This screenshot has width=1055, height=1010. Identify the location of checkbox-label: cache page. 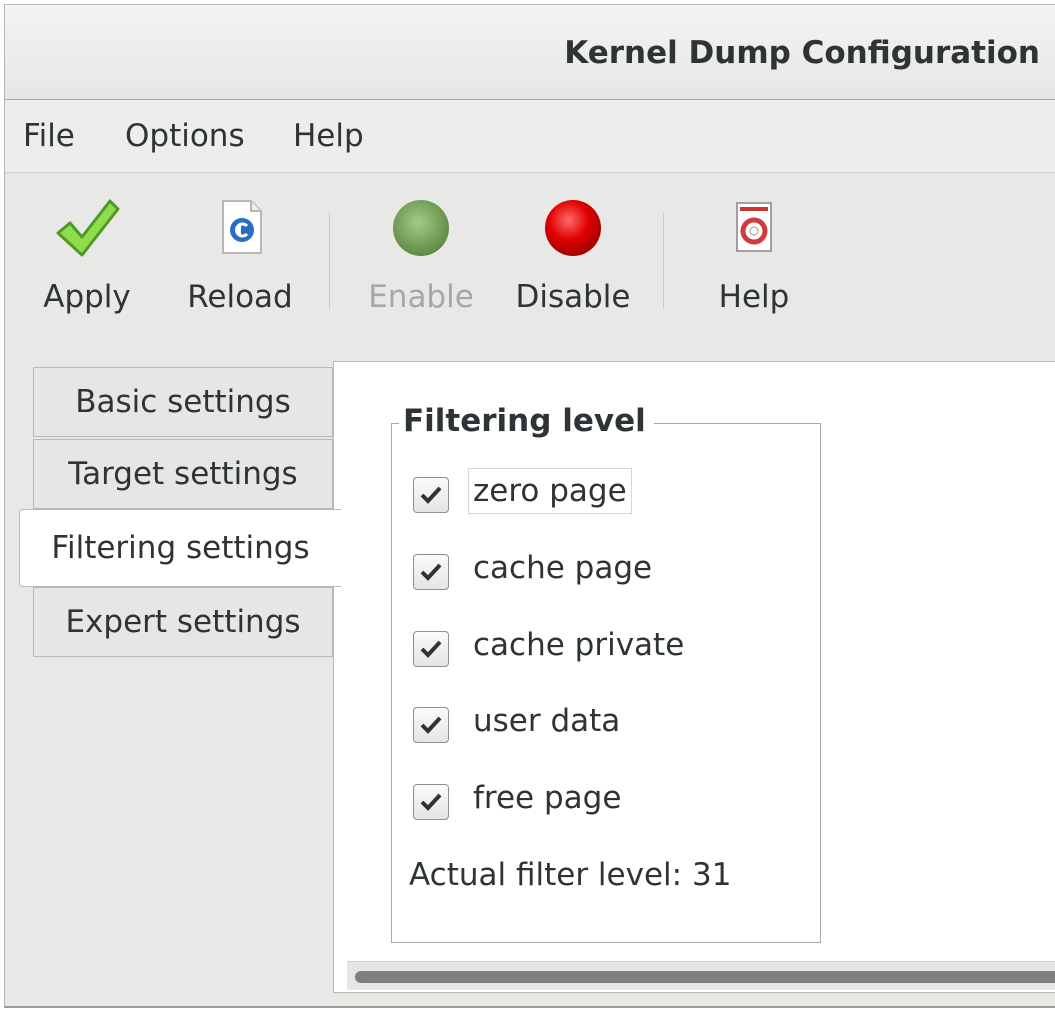
(563, 568).